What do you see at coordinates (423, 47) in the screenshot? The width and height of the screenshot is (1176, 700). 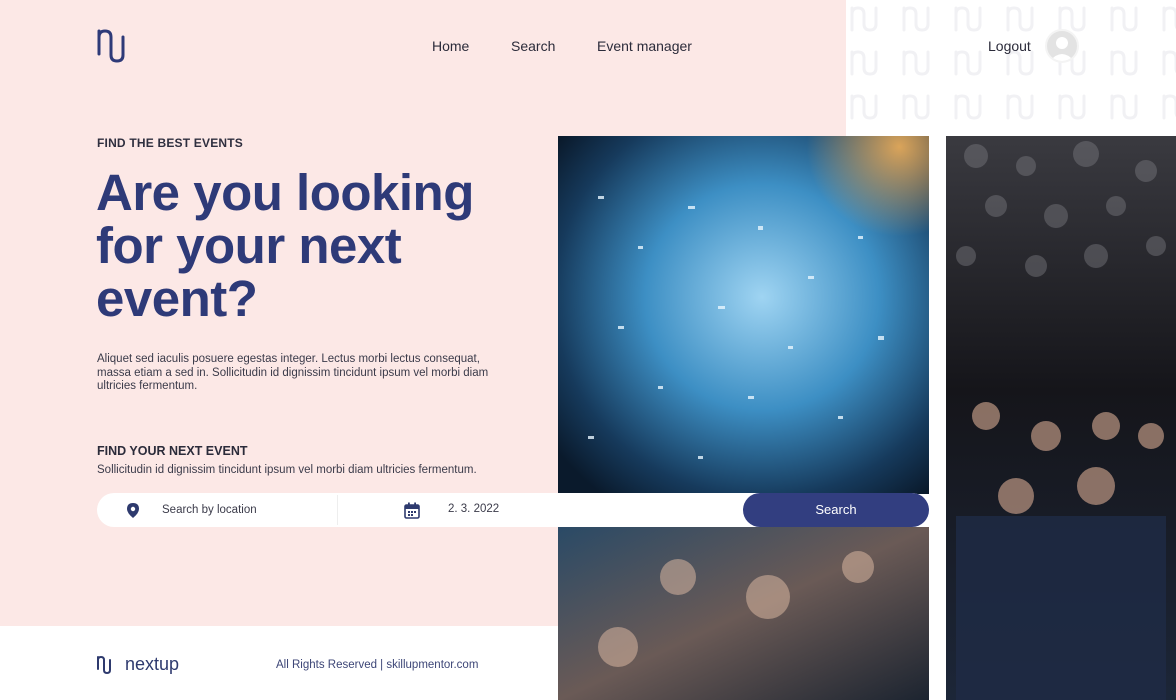 I see `main-nav: Home Search Event manager` at bounding box center [423, 47].